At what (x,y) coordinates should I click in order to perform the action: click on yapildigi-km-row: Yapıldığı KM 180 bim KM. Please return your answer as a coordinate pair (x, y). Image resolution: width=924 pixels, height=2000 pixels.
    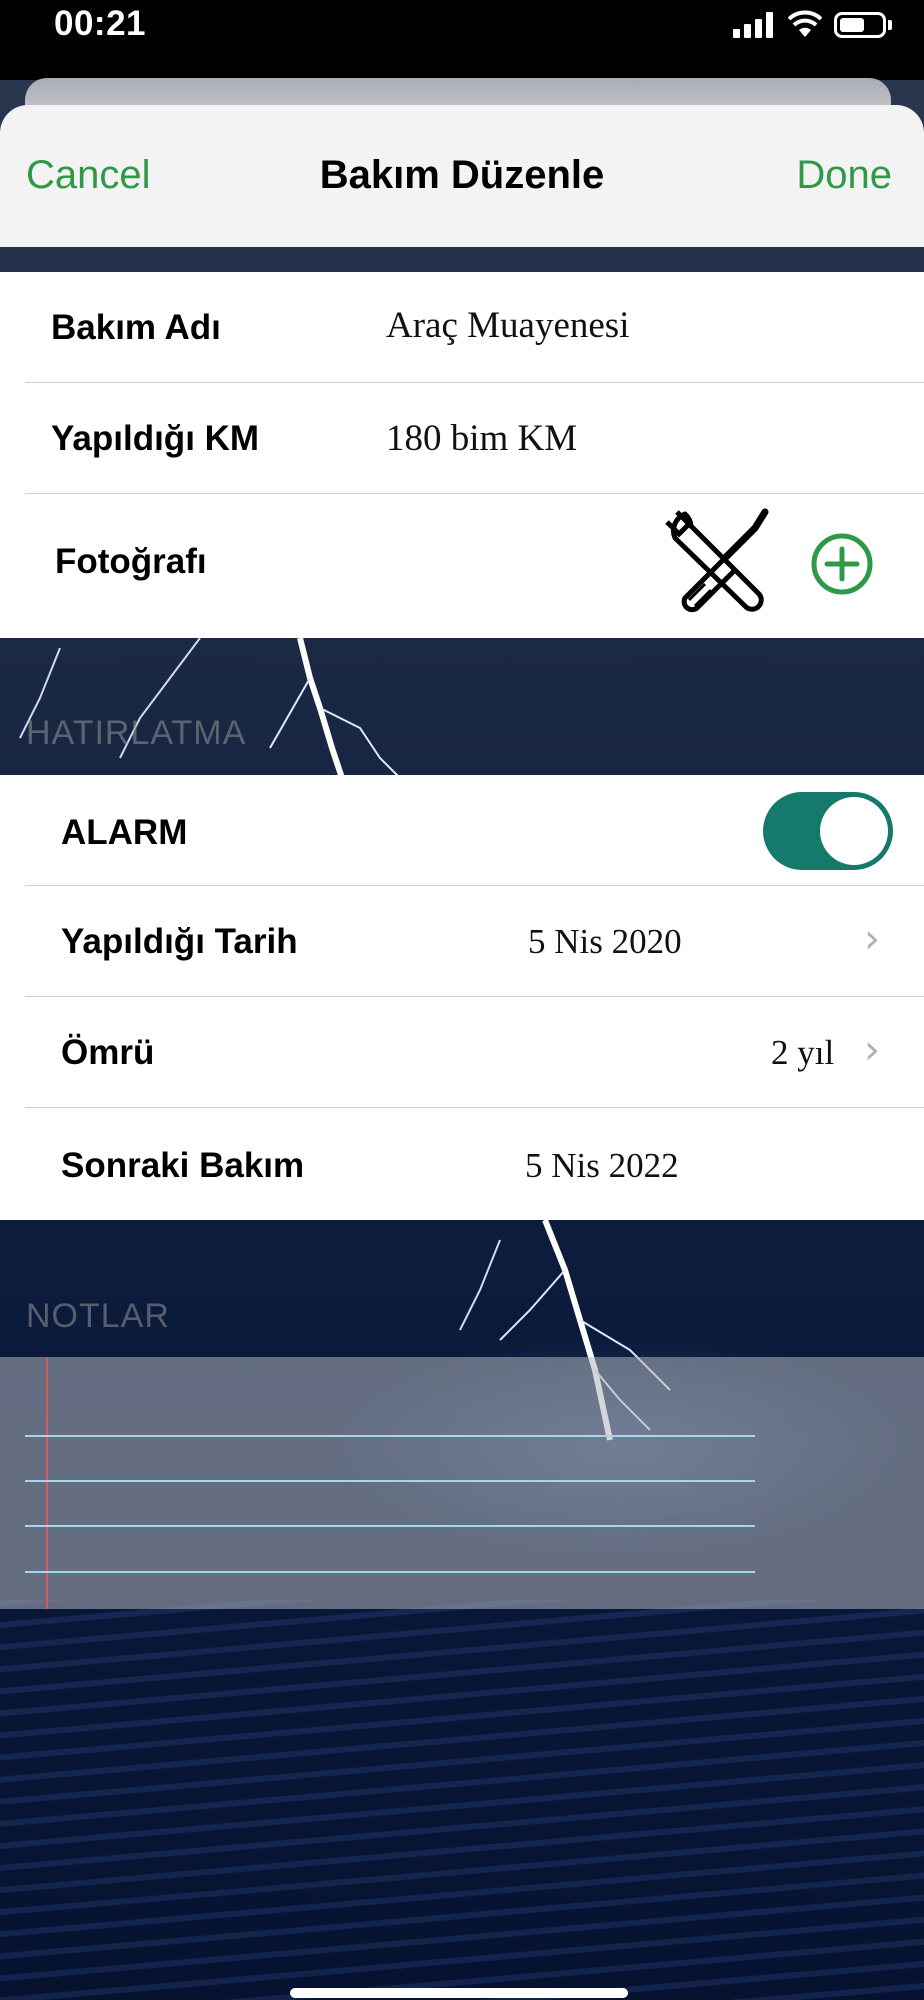
    Looking at the image, I should click on (462, 438).